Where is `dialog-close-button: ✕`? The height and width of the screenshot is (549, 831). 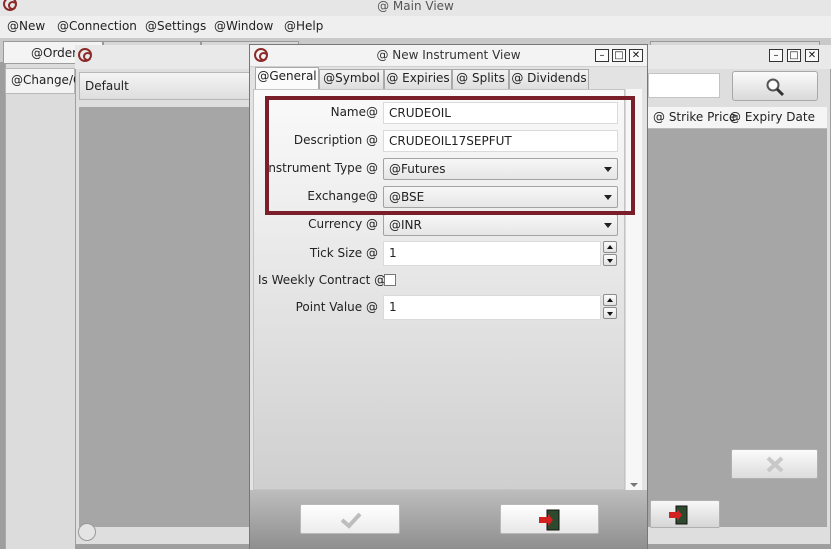
dialog-close-button: ✕ is located at coordinates (636, 55).